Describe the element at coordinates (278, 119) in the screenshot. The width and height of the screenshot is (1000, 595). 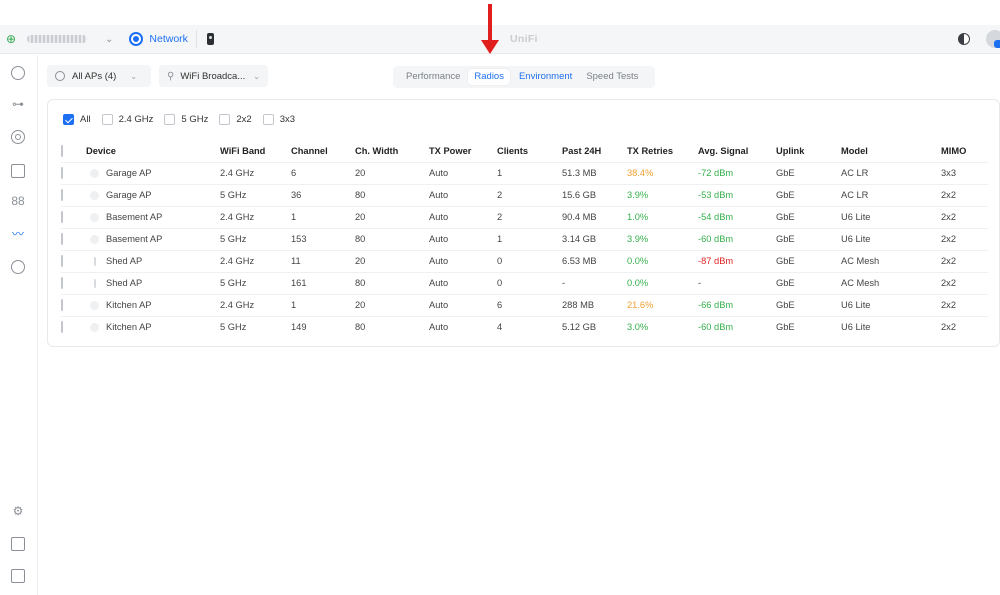
I see `chip-3x3: 3x3` at that location.